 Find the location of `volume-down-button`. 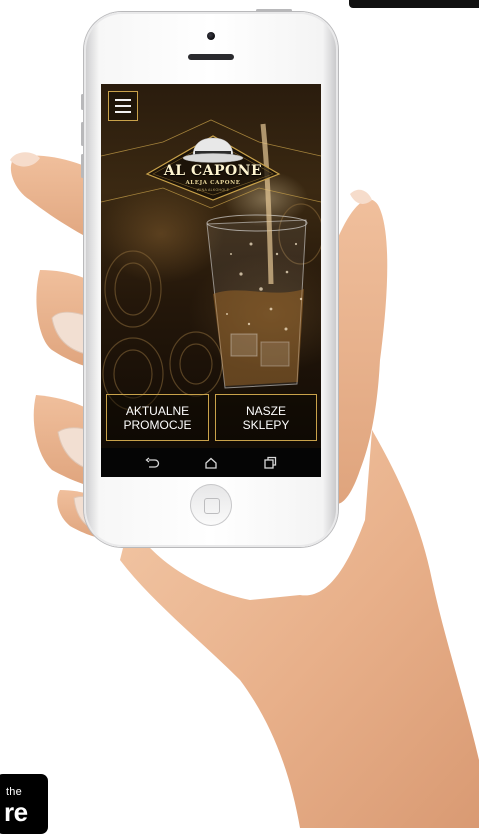

volume-down-button is located at coordinates (82, 166).